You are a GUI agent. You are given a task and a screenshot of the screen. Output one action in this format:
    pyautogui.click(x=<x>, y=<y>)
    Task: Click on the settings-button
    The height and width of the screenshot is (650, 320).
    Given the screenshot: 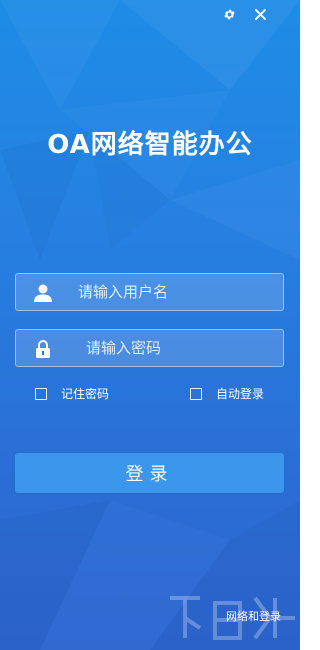 What is the action you would take?
    pyautogui.click(x=229, y=14)
    